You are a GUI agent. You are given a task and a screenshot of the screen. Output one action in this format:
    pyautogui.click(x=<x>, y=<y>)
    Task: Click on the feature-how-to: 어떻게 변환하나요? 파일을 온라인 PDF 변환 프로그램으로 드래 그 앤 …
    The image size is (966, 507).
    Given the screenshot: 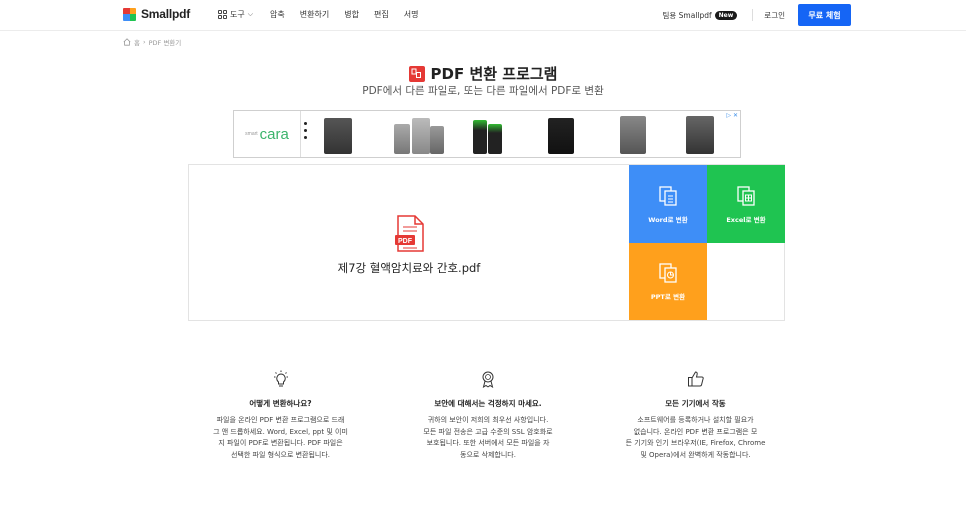 What is the action you would take?
    pyautogui.click(x=280, y=415)
    